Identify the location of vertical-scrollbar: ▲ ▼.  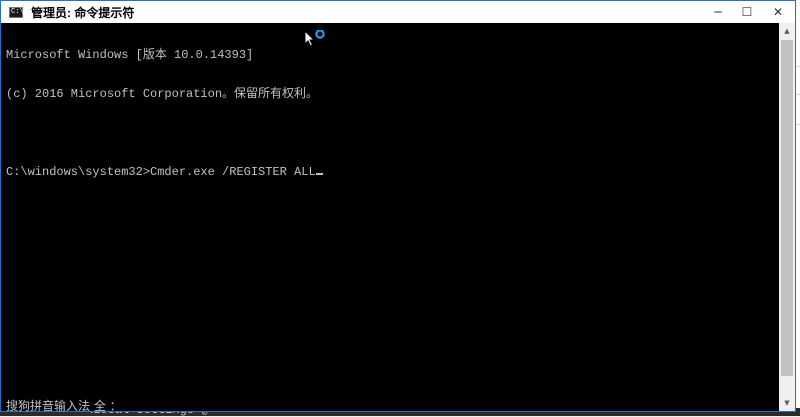
(787, 217).